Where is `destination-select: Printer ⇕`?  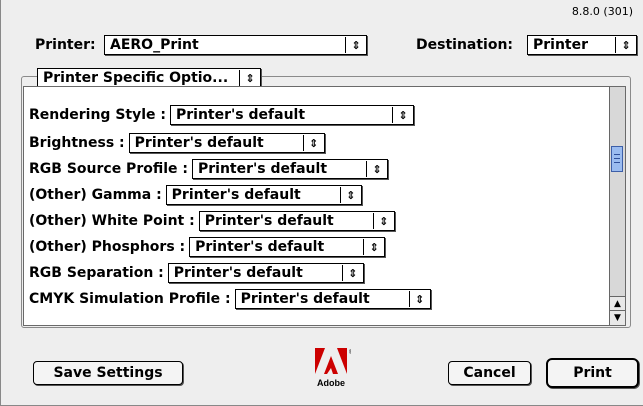
destination-select: Printer ⇕ is located at coordinates (582, 45).